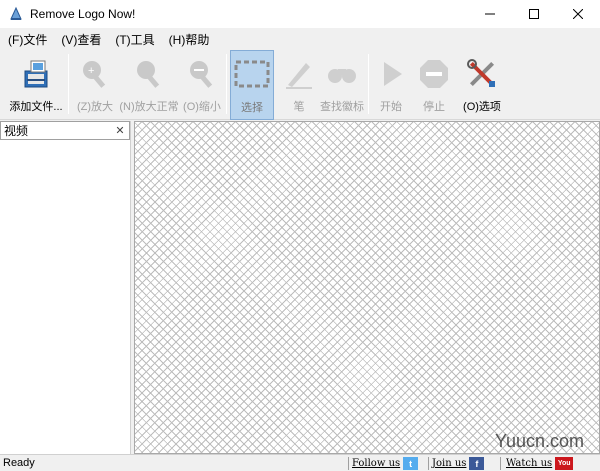  I want to click on options-button: (O)选项, so click(482, 85).